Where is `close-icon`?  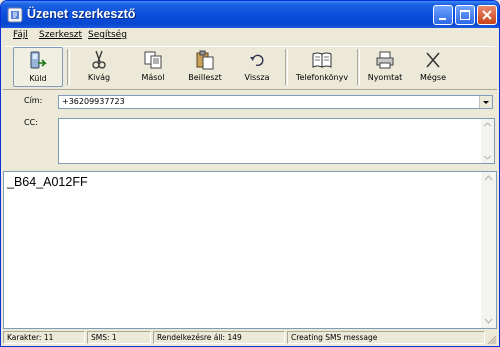
close-icon is located at coordinates (487, 15).